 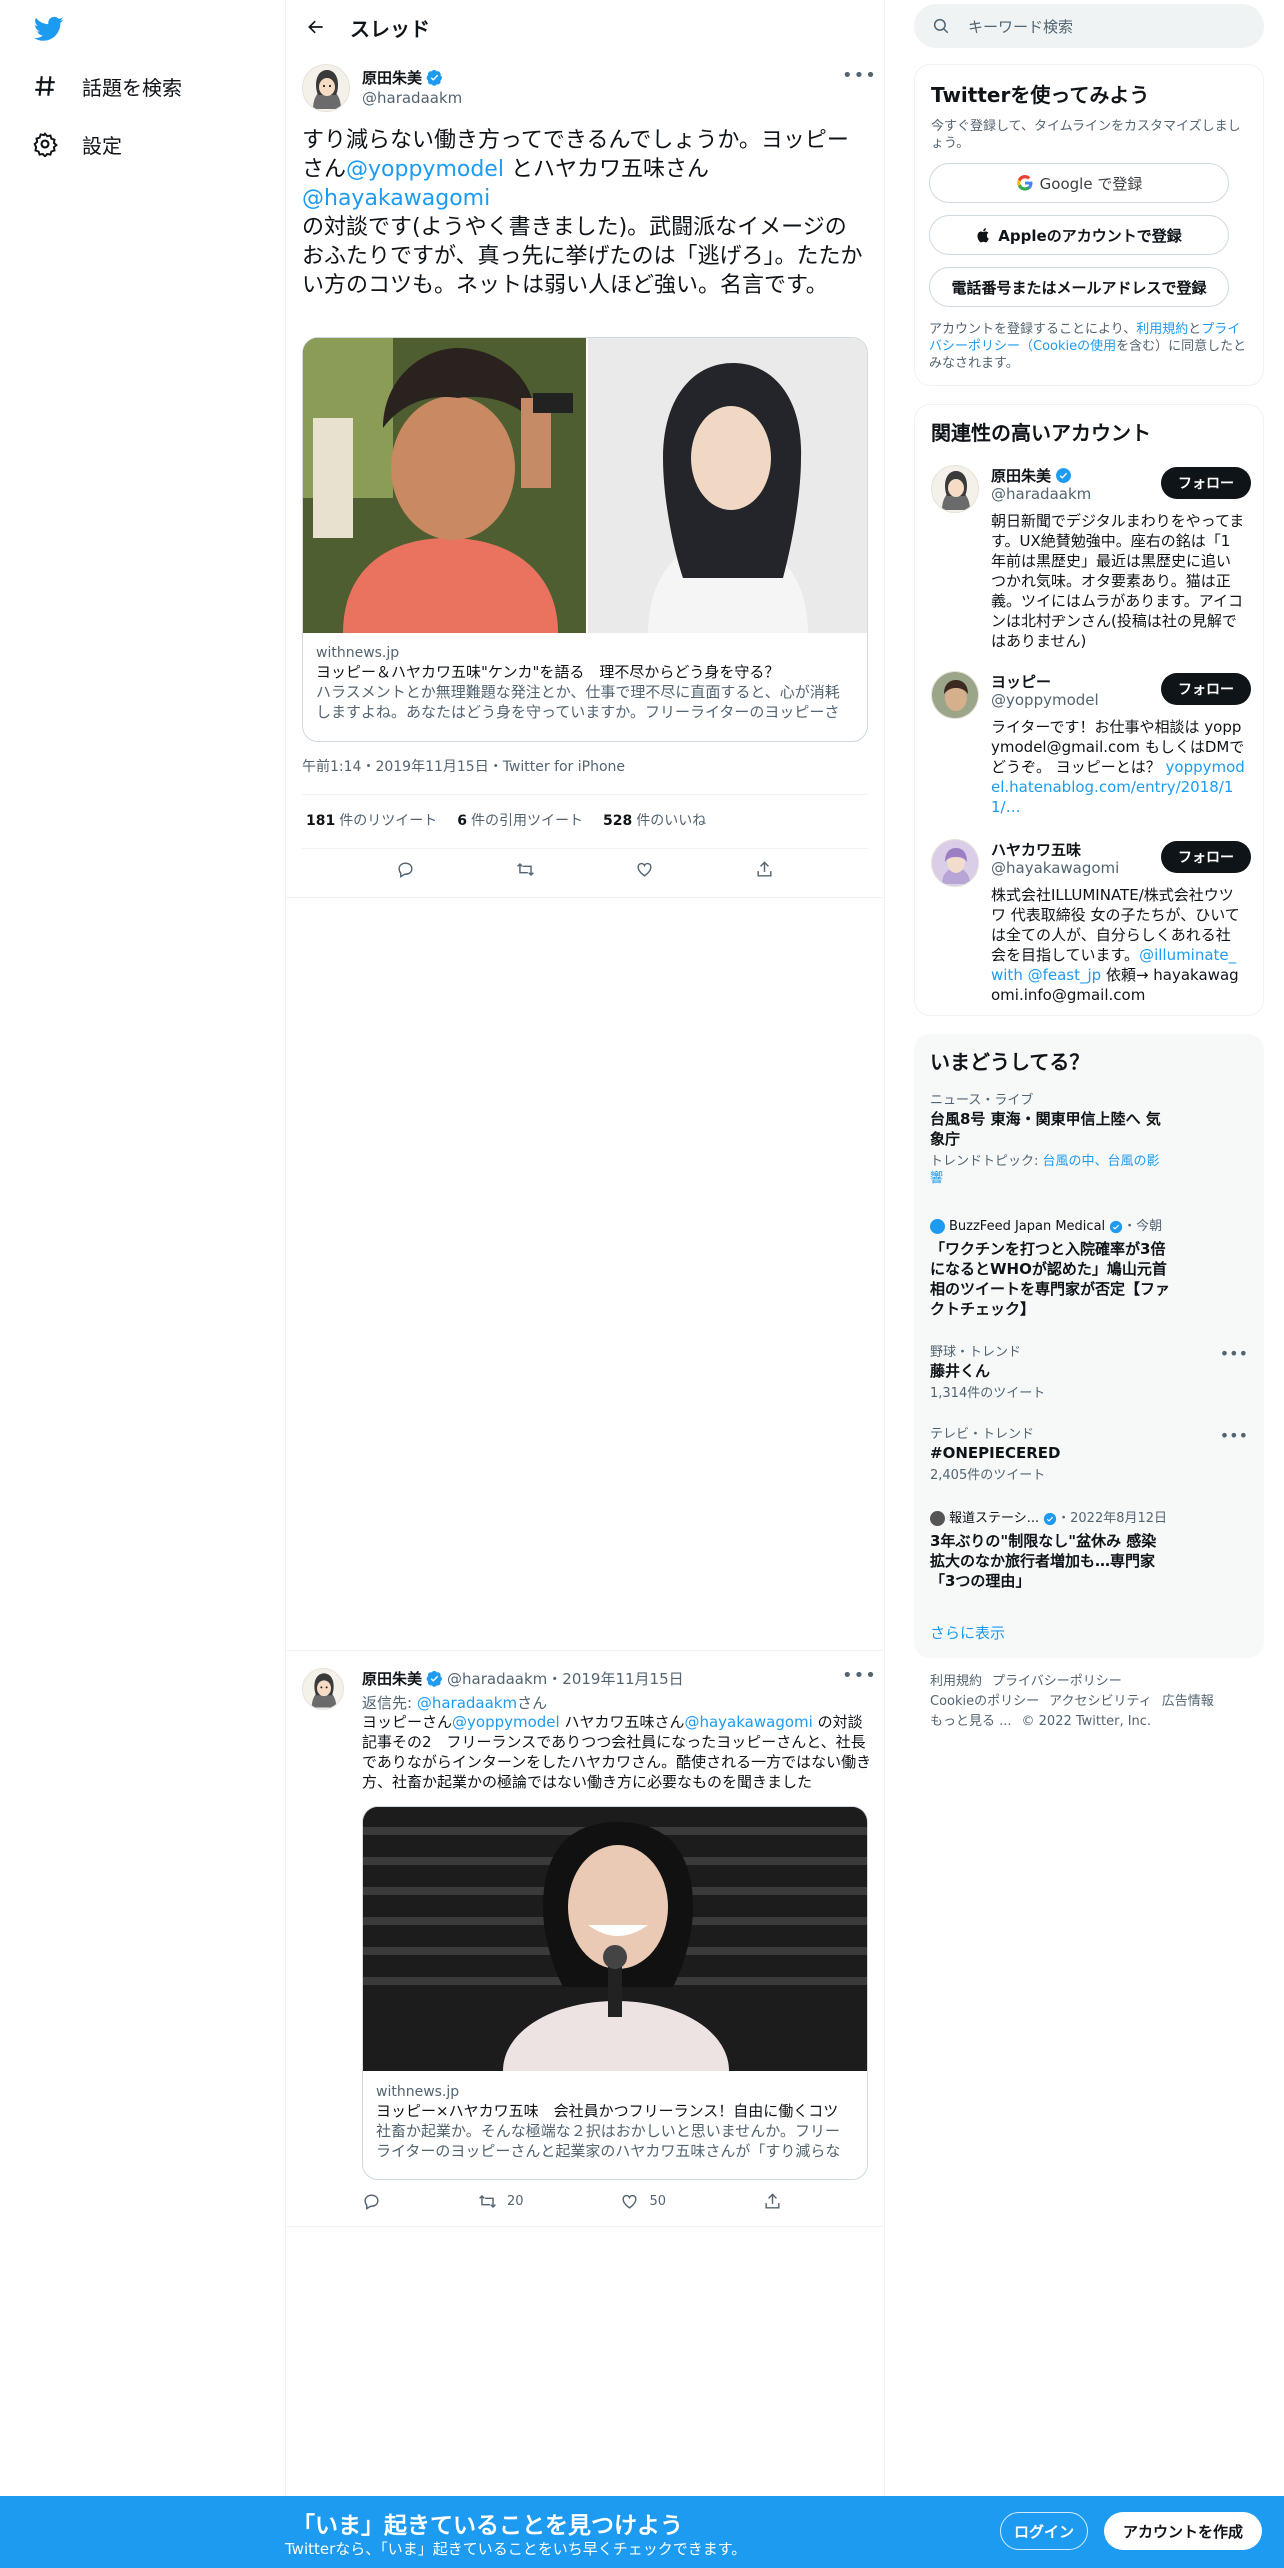 I want to click on quote-stat: 6 件の引用ツイート, so click(x=520, y=820).